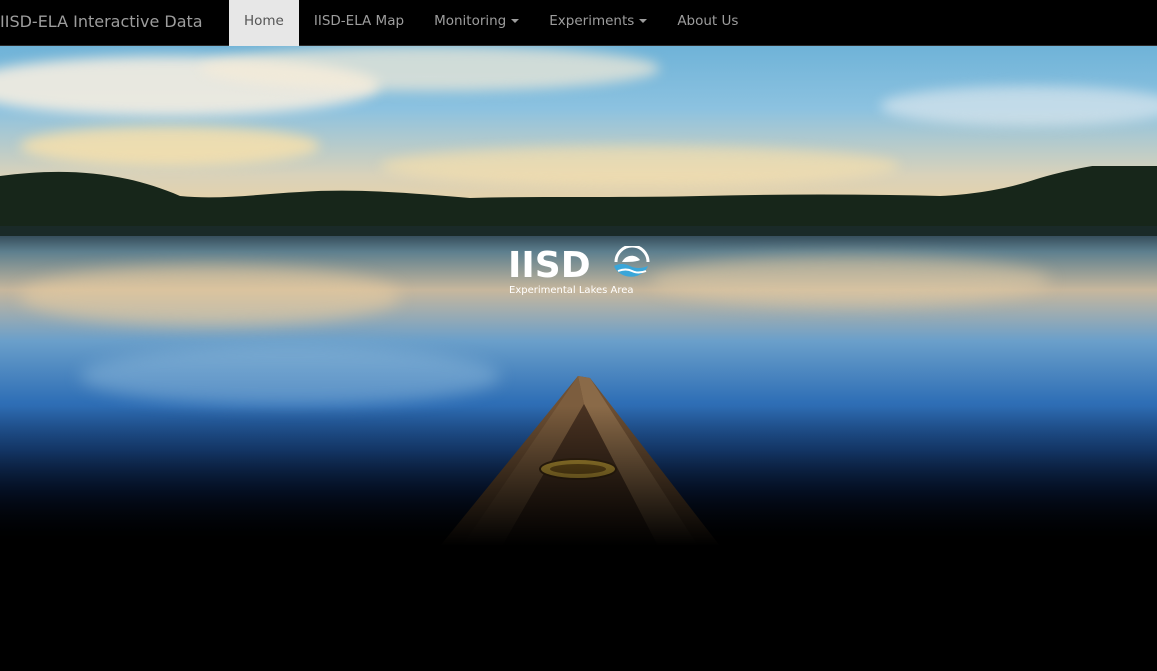  Describe the element at coordinates (359, 23) in the screenshot. I see `nav-iisd-ela-map: IISD-ELA Map` at that location.